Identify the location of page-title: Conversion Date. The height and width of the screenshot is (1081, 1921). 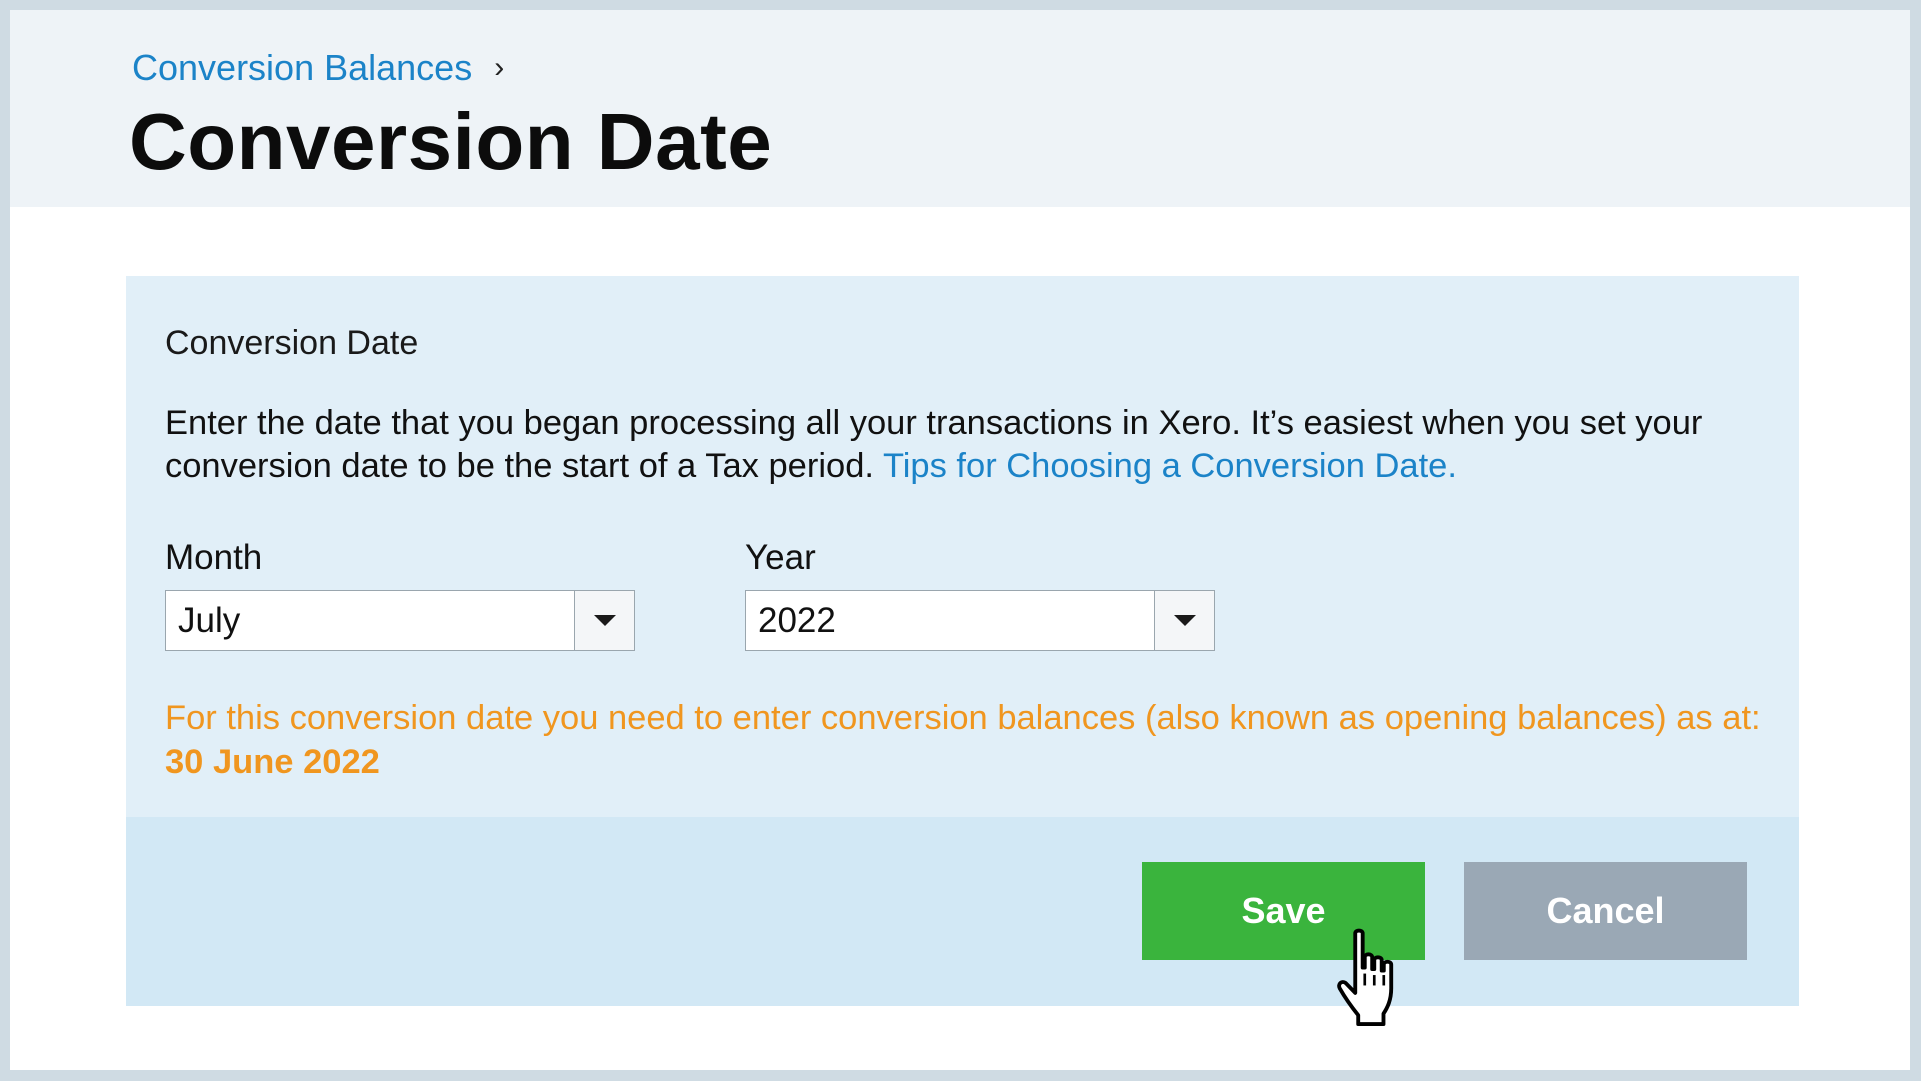
(451, 141).